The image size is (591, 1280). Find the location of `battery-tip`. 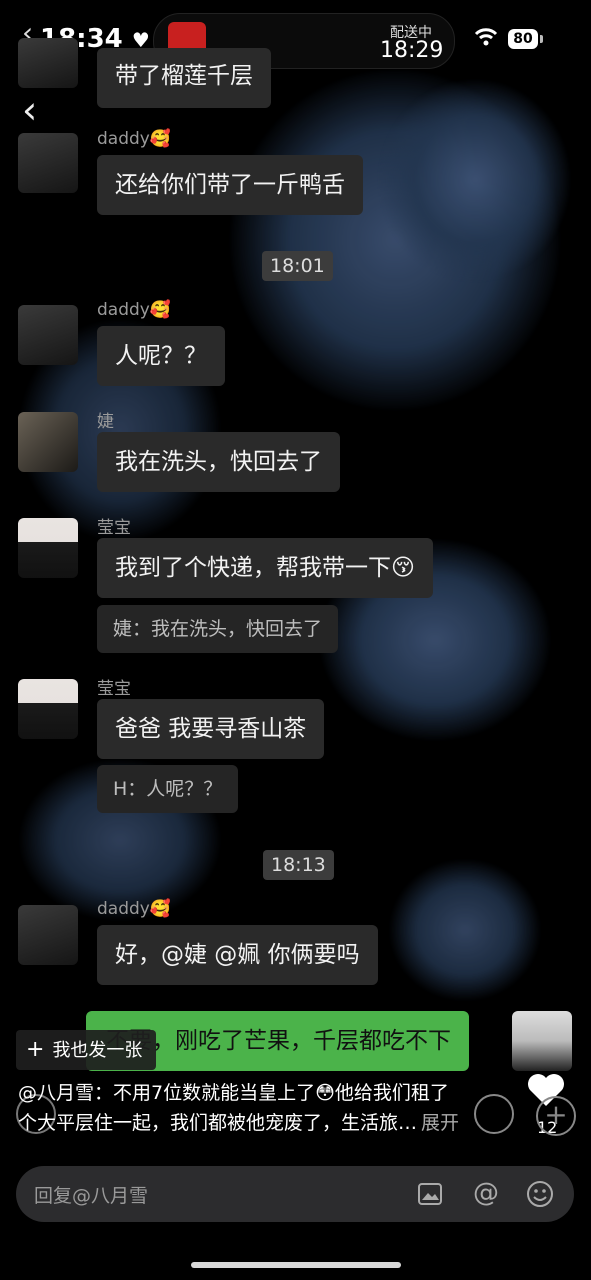

battery-tip is located at coordinates (541, 39).